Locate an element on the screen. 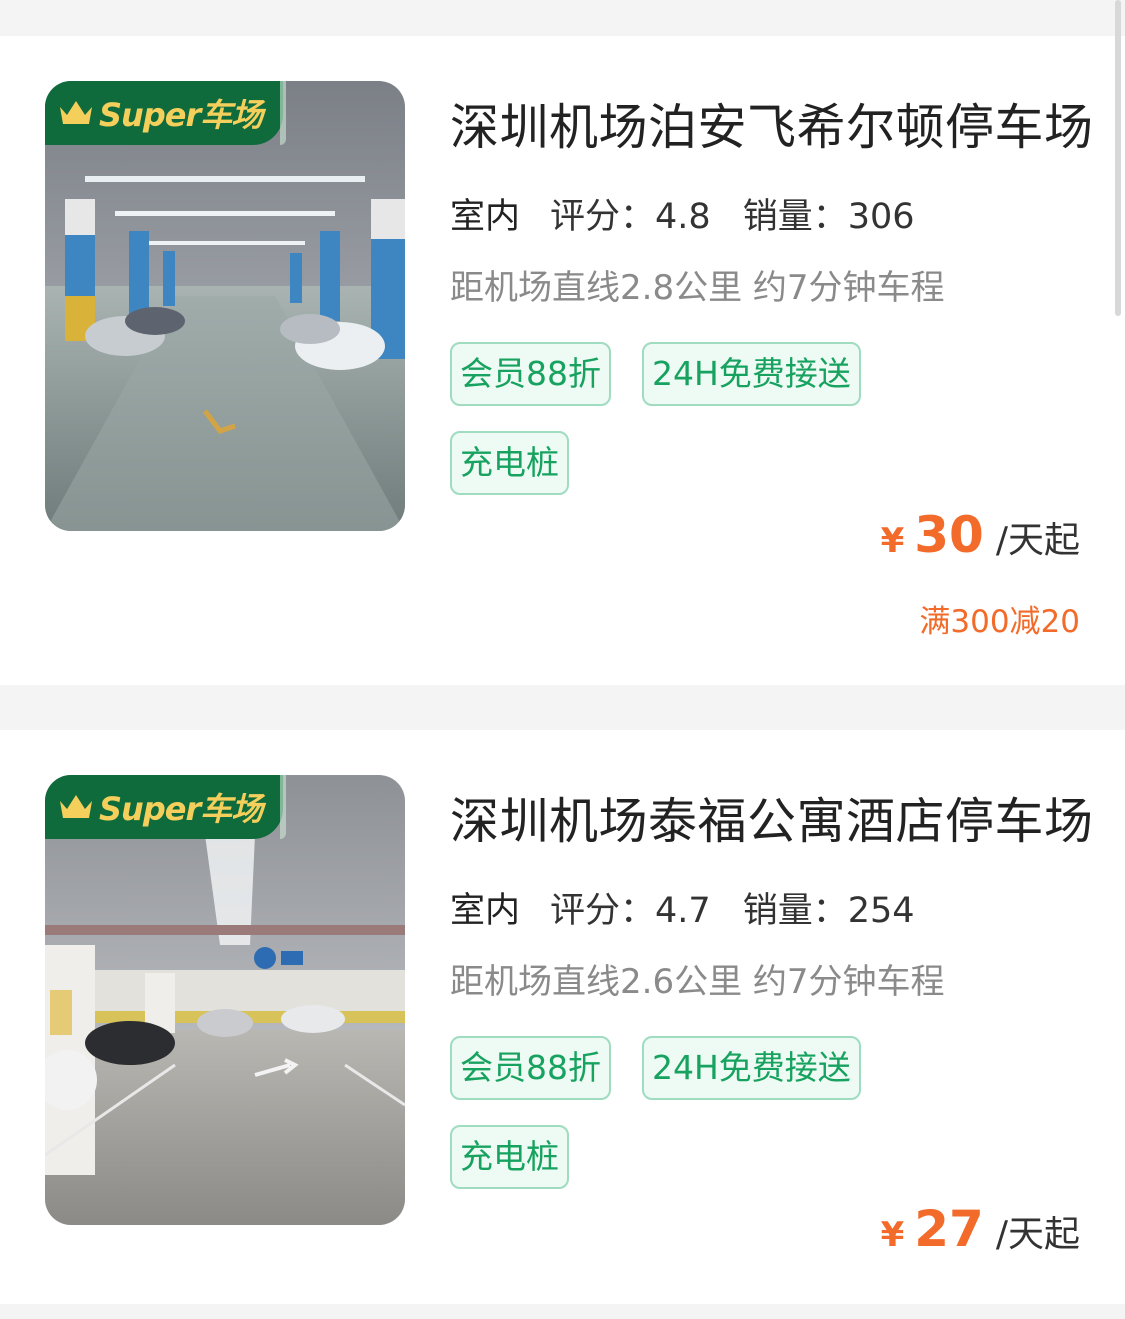 This screenshot has height=1319, width=1125. price: ¥ 30 /天起 is located at coordinates (980, 535).